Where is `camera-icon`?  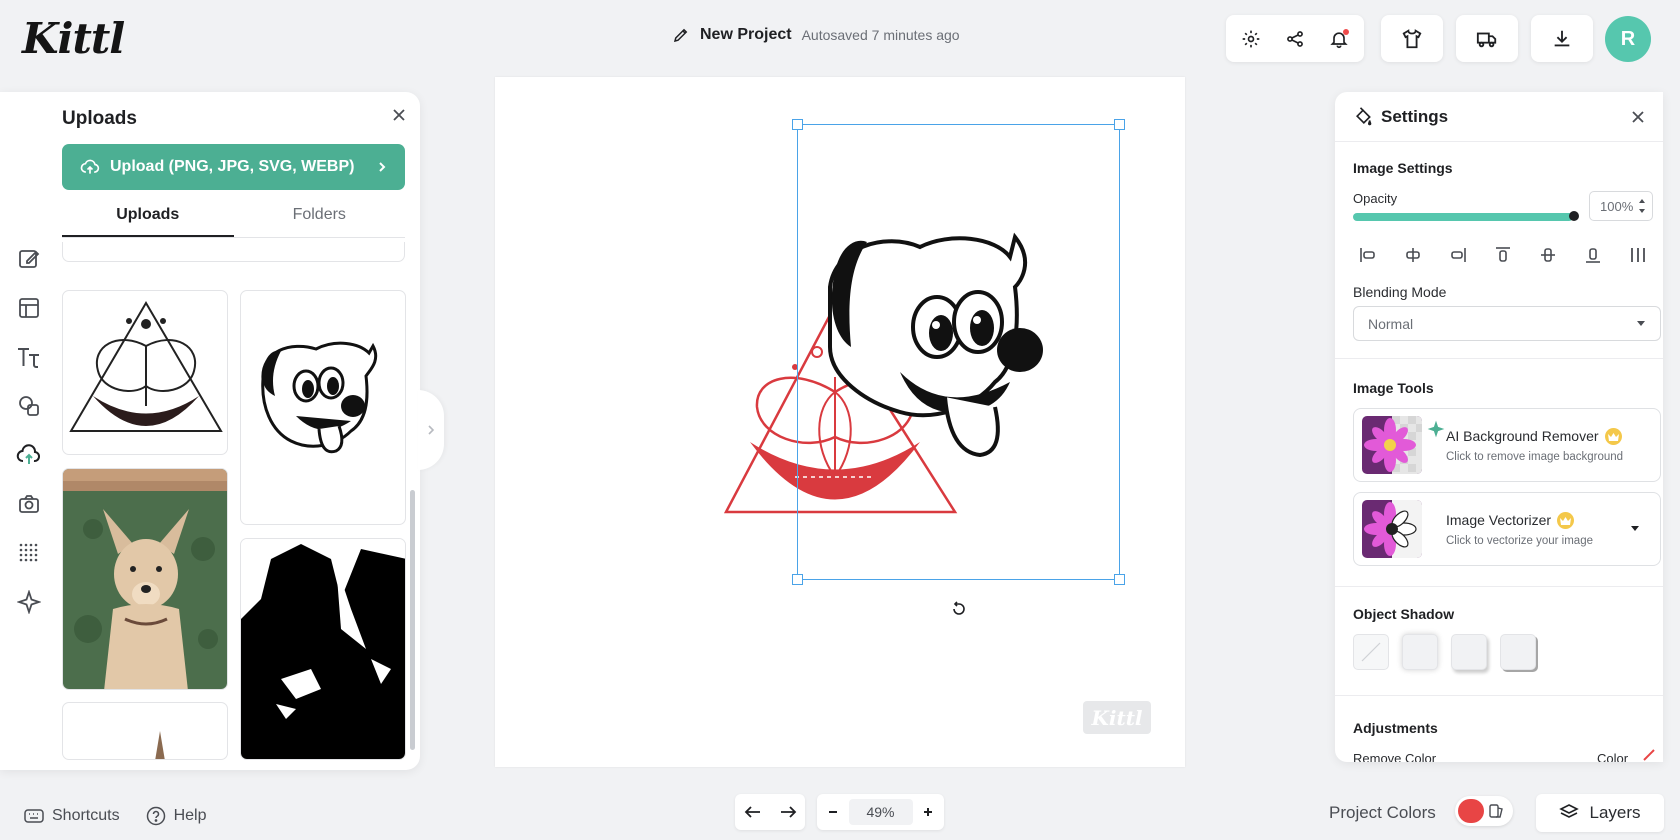
camera-icon is located at coordinates (29, 504).